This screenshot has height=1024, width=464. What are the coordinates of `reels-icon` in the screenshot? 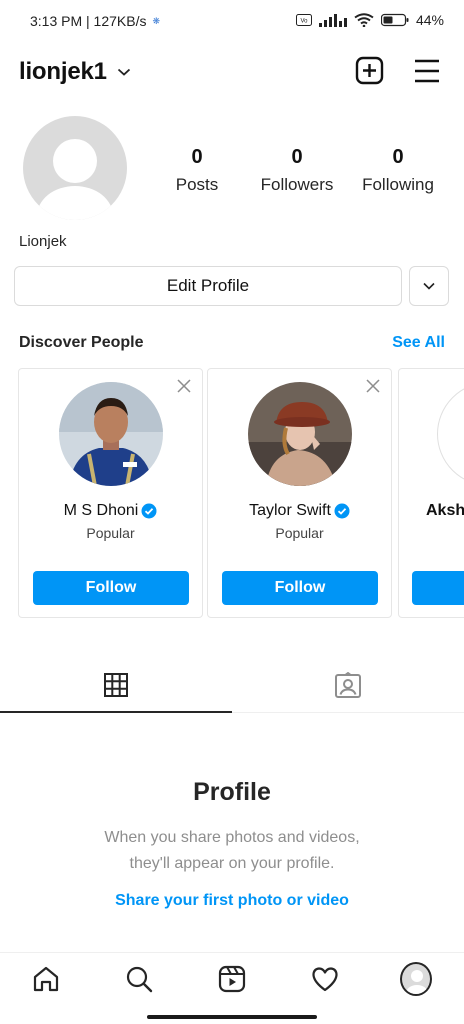 It's located at (232, 979).